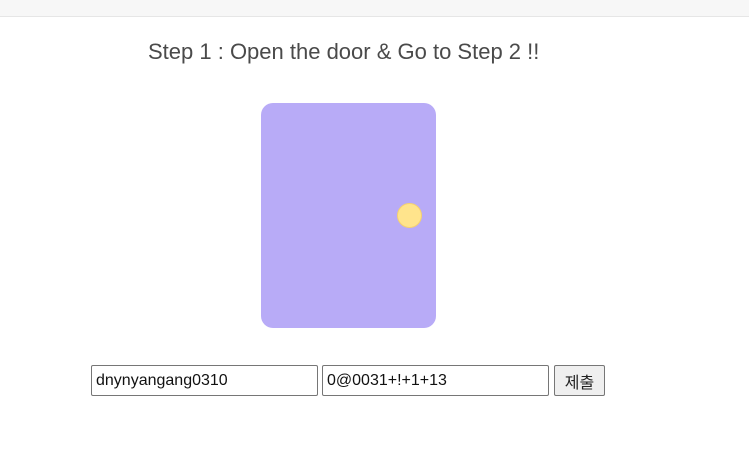 Image resolution: width=749 pixels, height=470 pixels. What do you see at coordinates (579, 380) in the screenshot?
I see `submit-button: 제출` at bounding box center [579, 380].